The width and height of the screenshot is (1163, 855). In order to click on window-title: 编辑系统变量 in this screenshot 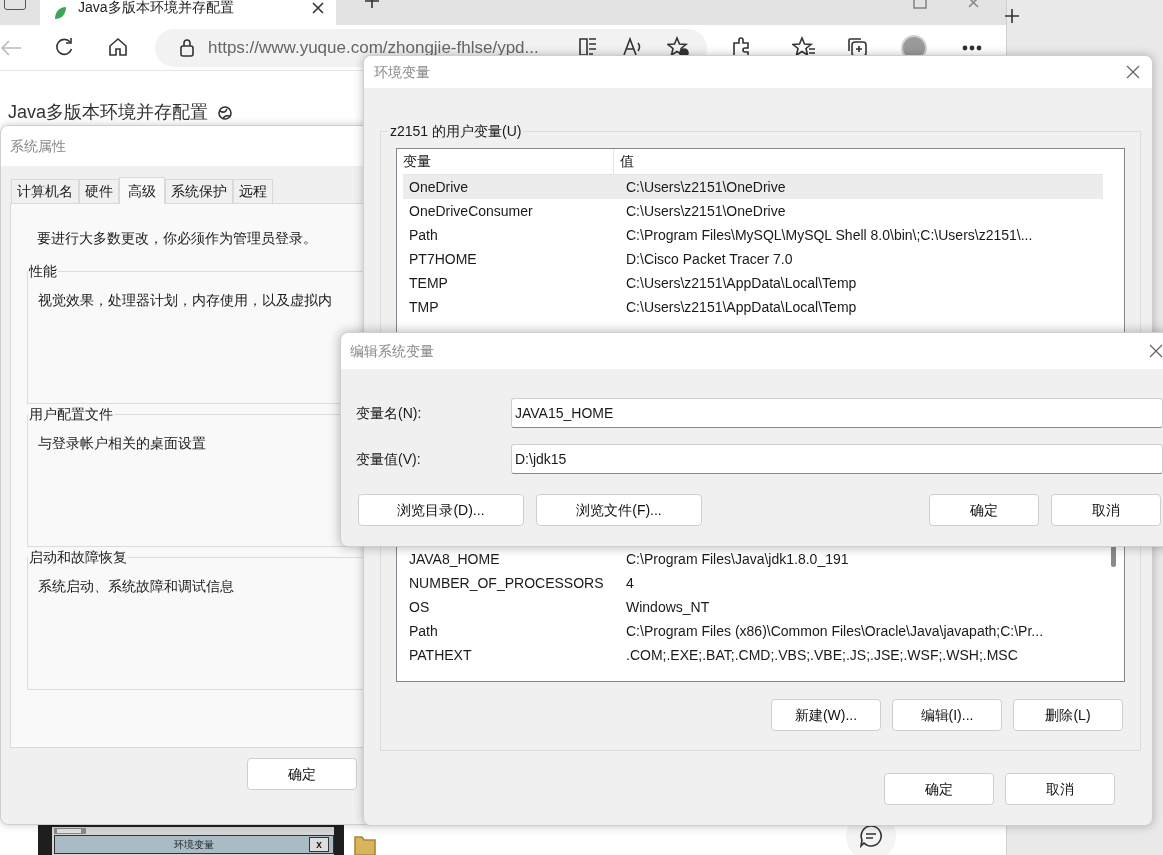, I will do `click(392, 351)`.